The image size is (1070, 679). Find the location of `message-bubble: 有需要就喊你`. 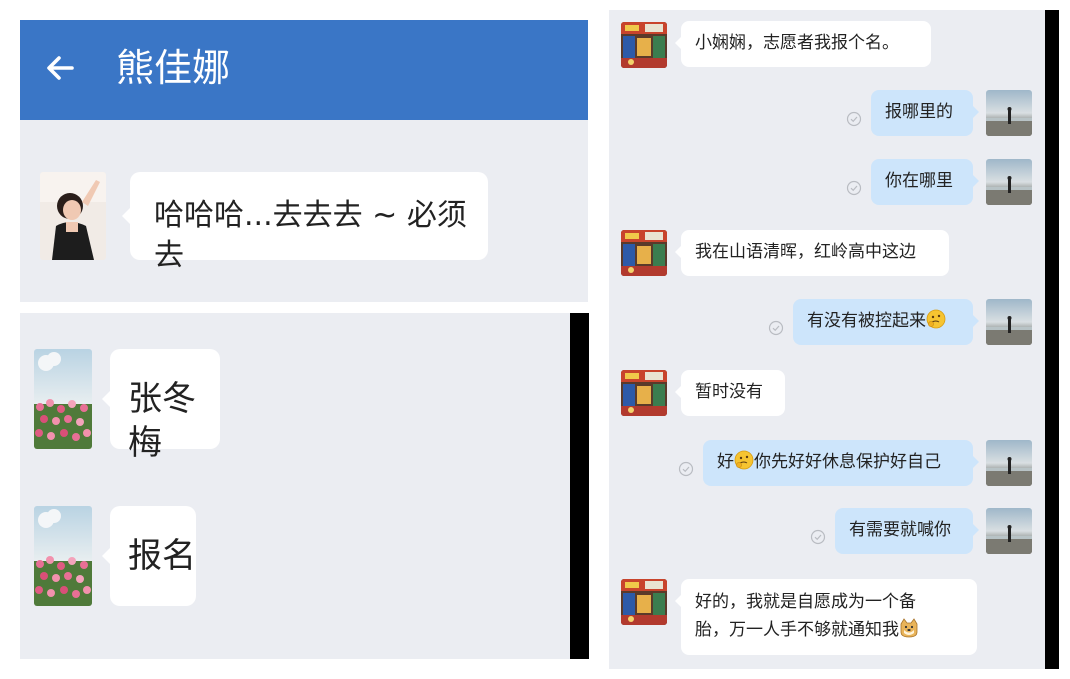

message-bubble: 有需要就喊你 is located at coordinates (907, 531).